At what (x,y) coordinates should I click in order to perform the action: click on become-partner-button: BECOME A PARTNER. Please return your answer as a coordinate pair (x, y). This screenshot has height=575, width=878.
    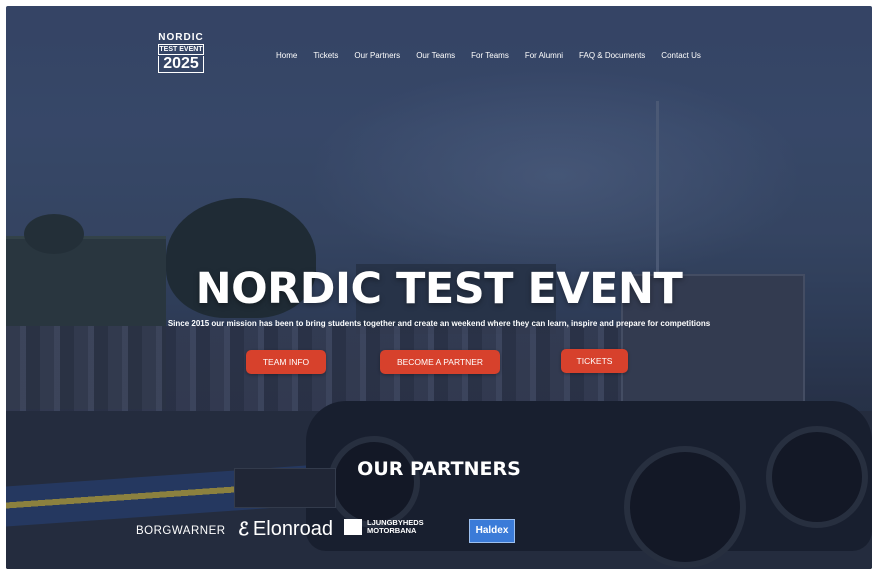
    Looking at the image, I should click on (440, 362).